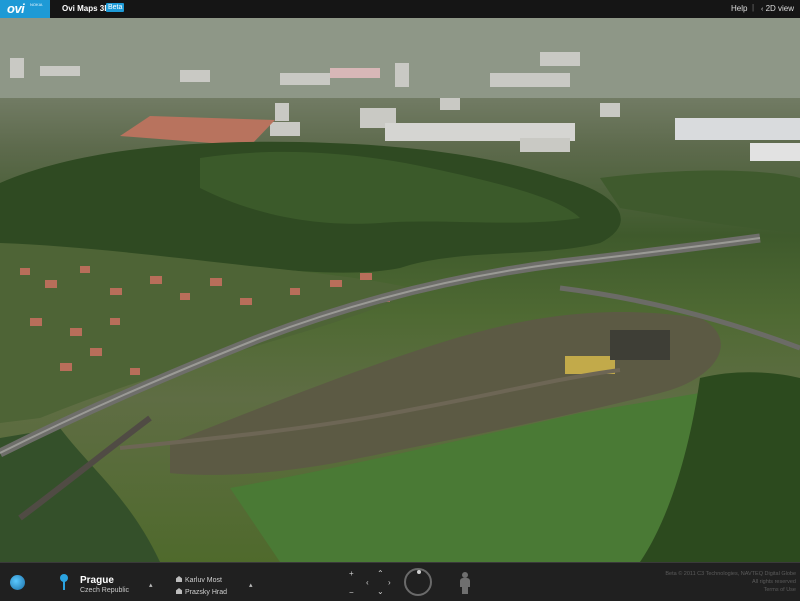 The image size is (800, 601). What do you see at coordinates (251, 585) in the screenshot?
I see `landmarks-expand-caret: ▴` at bounding box center [251, 585].